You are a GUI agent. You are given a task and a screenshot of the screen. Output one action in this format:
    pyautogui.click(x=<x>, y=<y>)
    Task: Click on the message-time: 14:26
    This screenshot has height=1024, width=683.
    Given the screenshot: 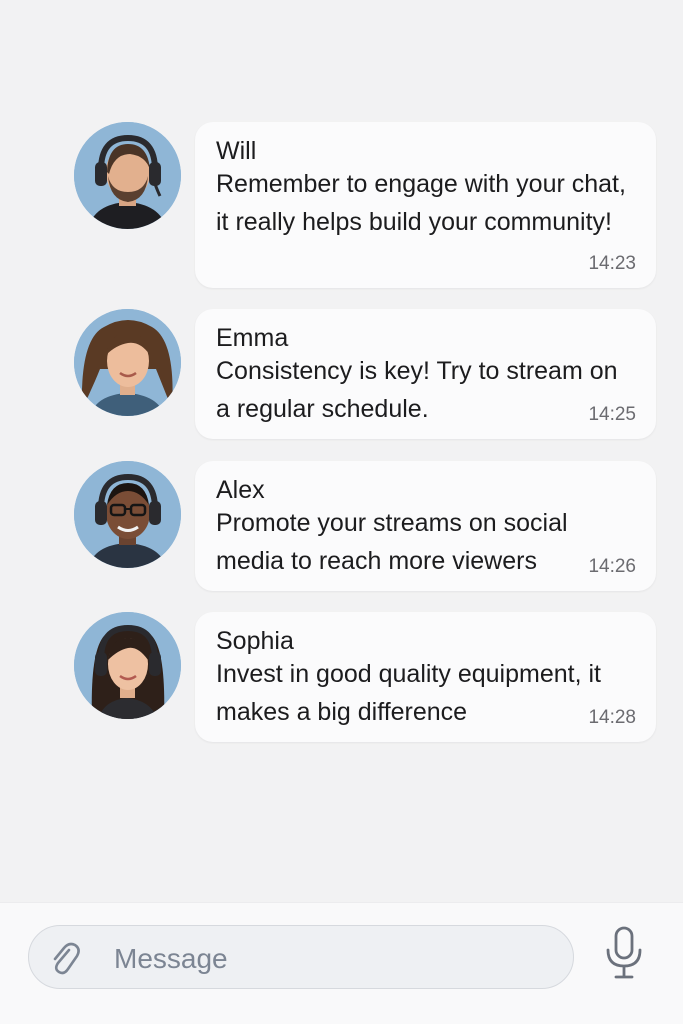 What is the action you would take?
    pyautogui.click(x=612, y=566)
    